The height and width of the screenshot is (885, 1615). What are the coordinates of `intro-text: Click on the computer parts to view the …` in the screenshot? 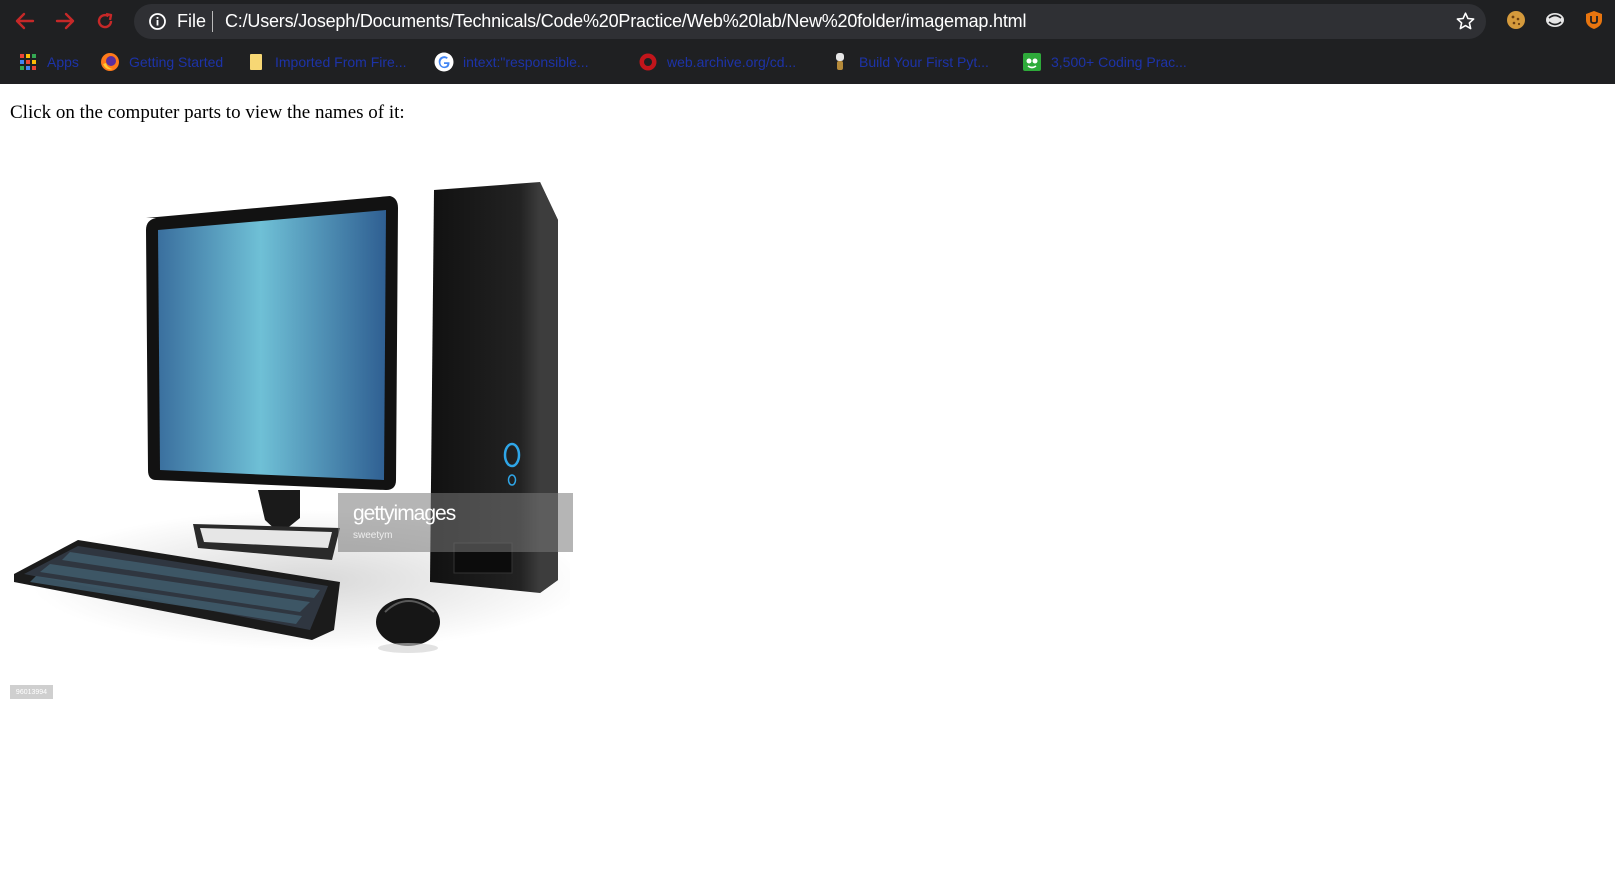 It's located at (207, 112).